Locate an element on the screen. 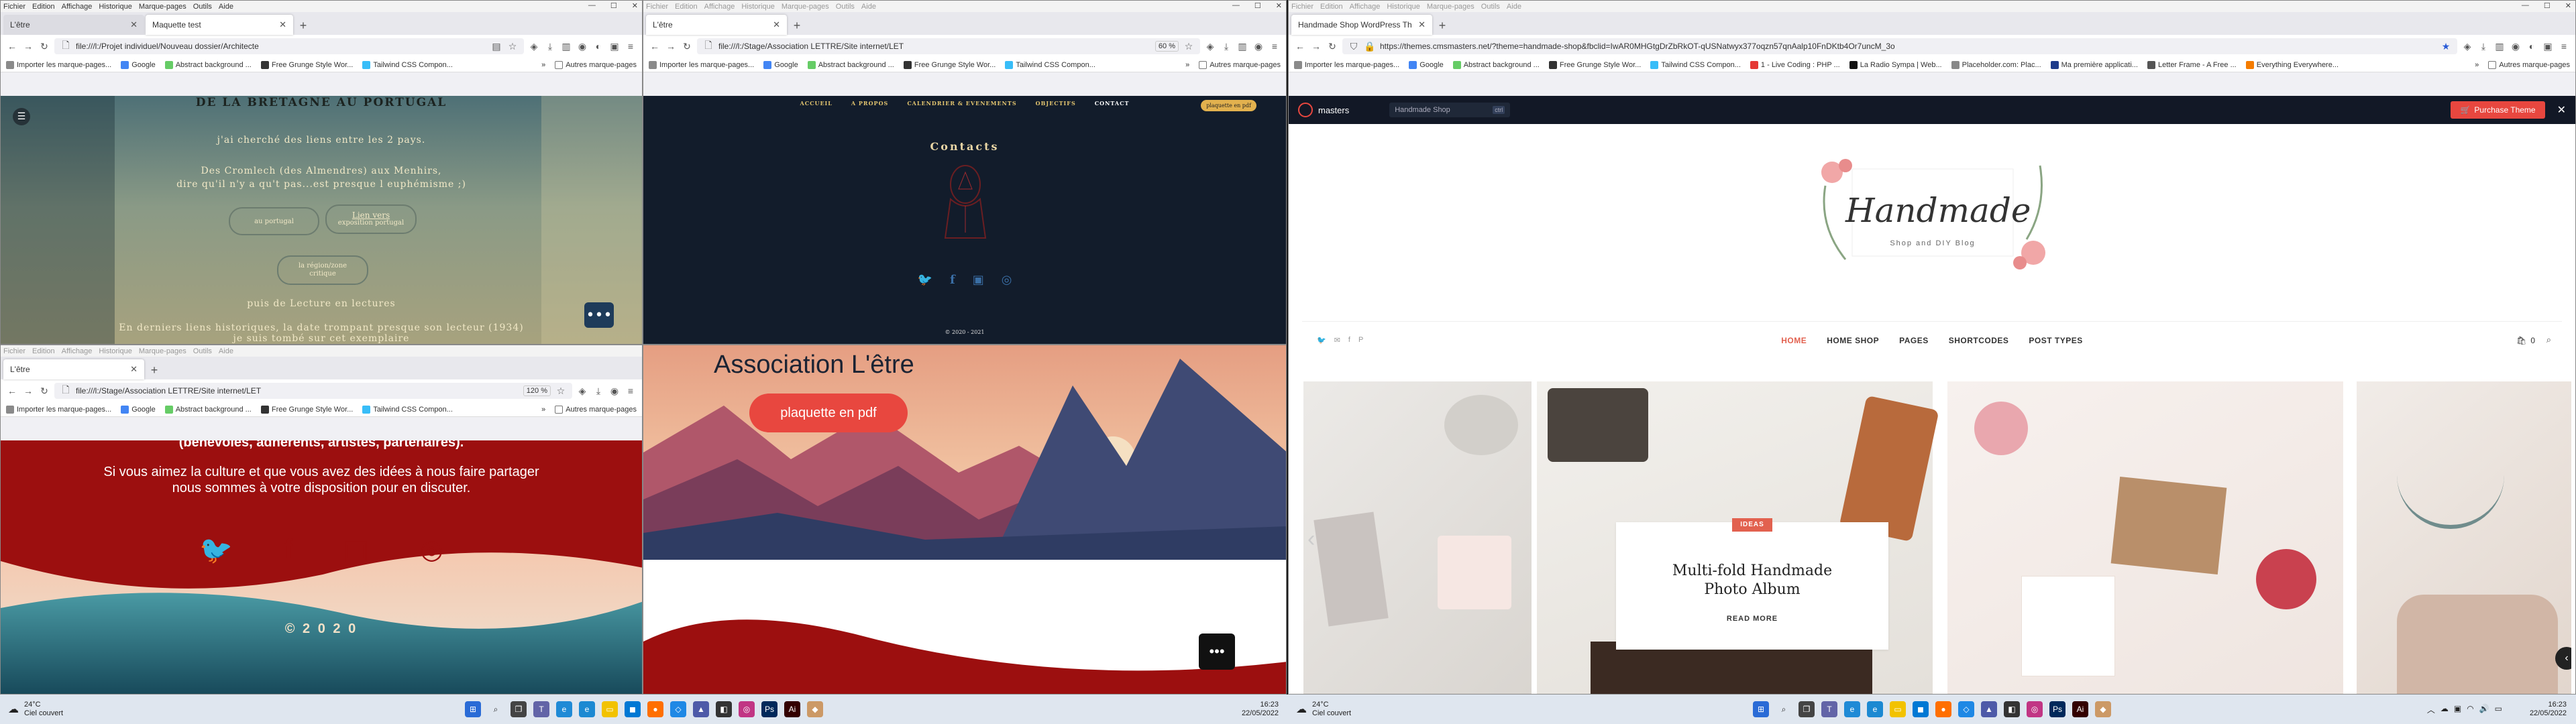  language-icon: ▣ is located at coordinates (2457, 710).